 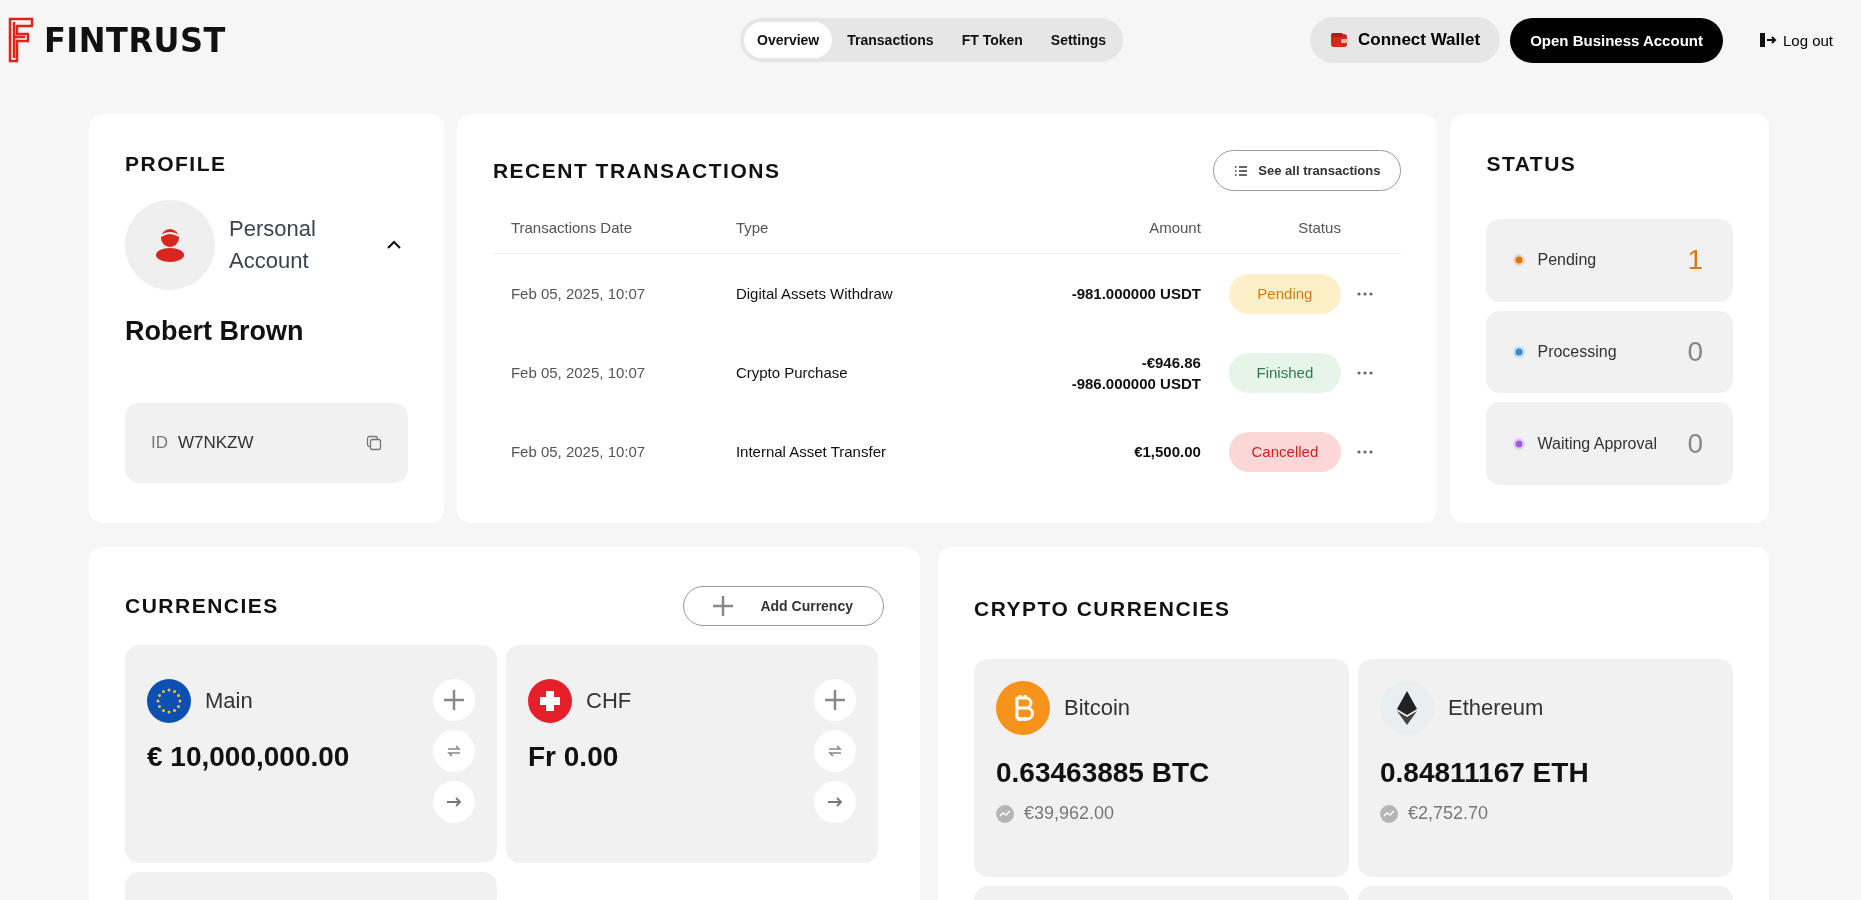 What do you see at coordinates (1097, 708) in the screenshot?
I see `crypto-name: Bitcoin` at bounding box center [1097, 708].